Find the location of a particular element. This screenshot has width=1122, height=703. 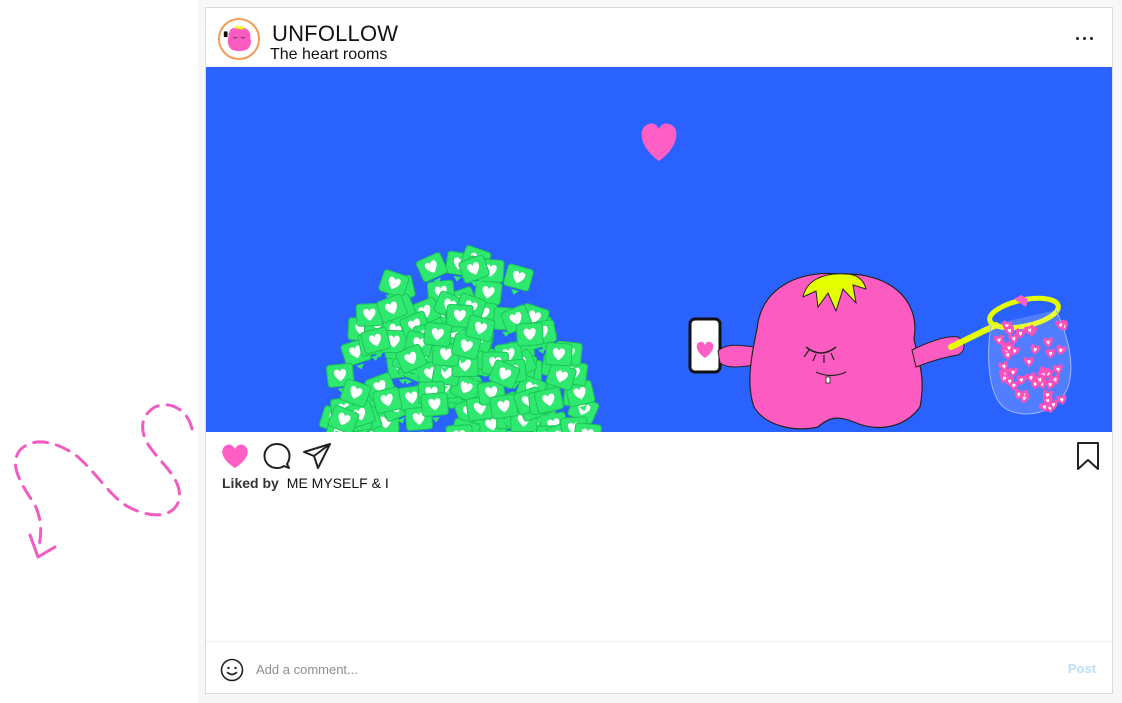

location-label: The heart rooms is located at coordinates (328, 55).